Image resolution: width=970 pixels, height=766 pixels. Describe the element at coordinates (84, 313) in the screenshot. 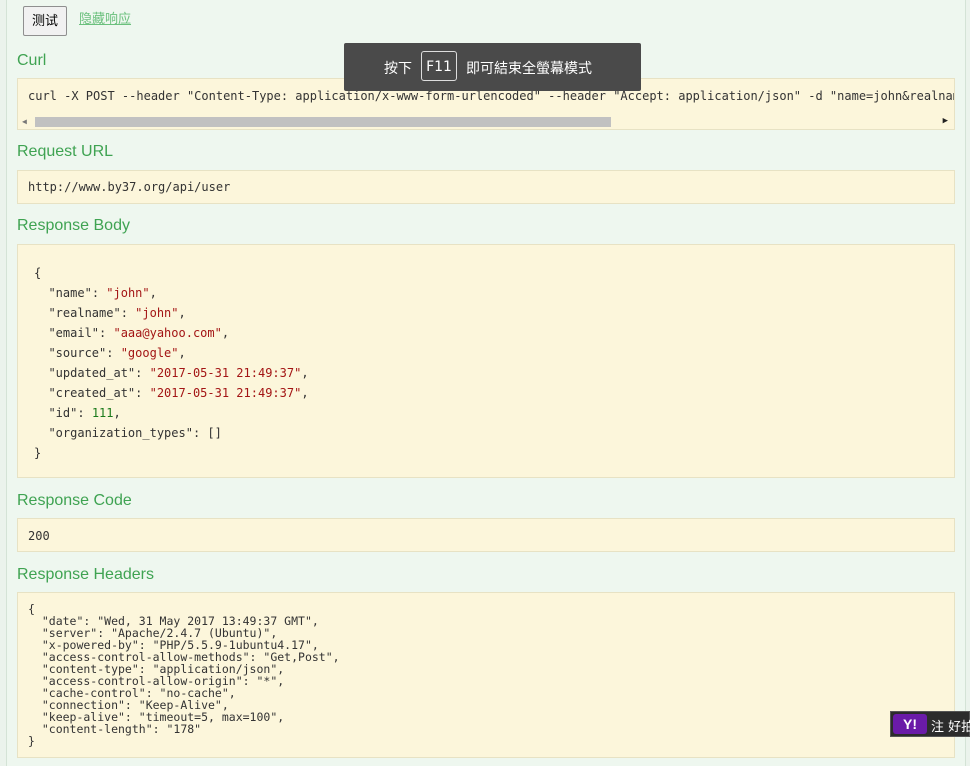

I see `json-key: "realname"` at that location.